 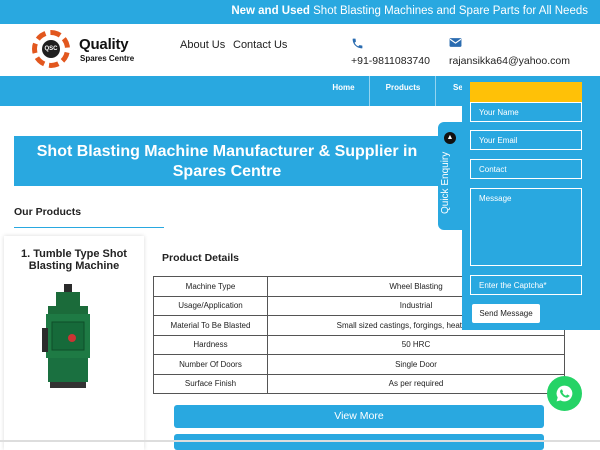 I want to click on logo-mark: QSC, so click(x=51, y=49).